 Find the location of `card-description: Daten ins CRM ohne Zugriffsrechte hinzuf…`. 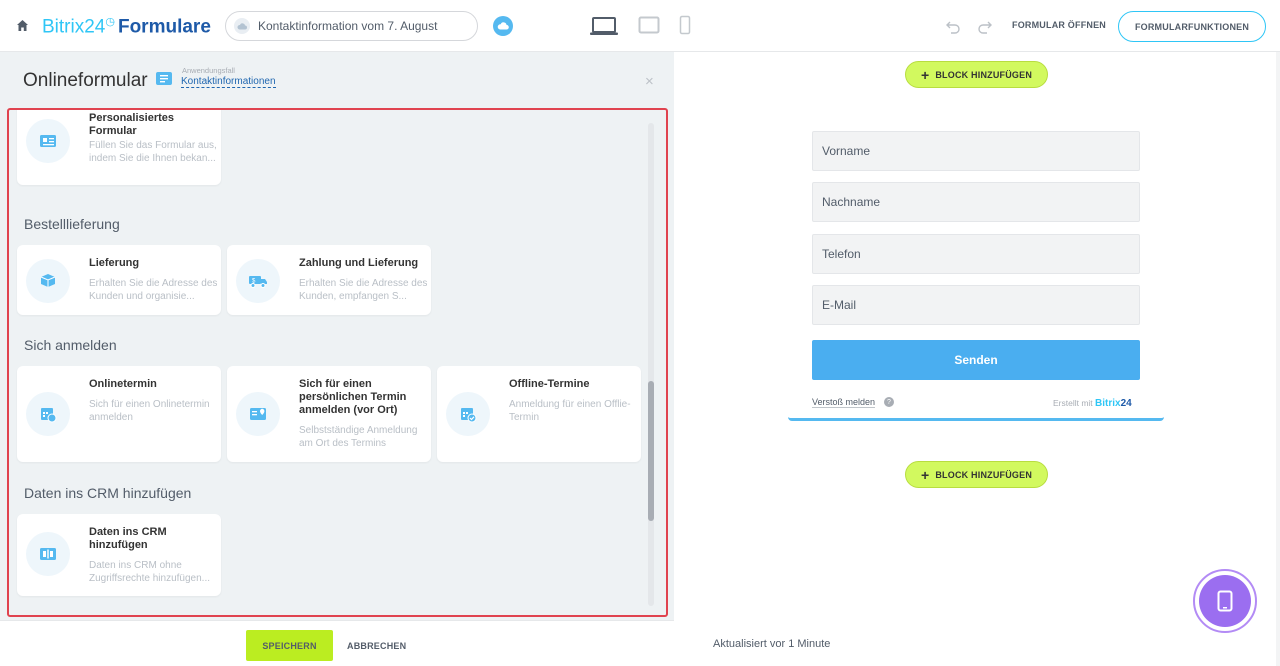

card-description: Daten ins CRM ohne Zugriffsrechte hinzuf… is located at coordinates (149, 572).